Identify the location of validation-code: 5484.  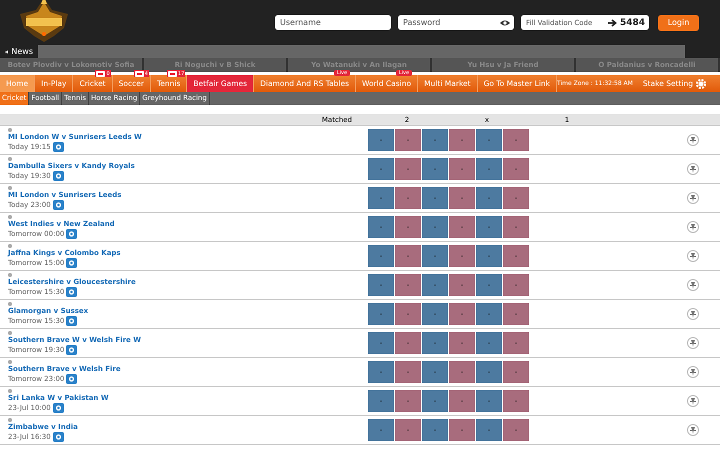
(632, 23).